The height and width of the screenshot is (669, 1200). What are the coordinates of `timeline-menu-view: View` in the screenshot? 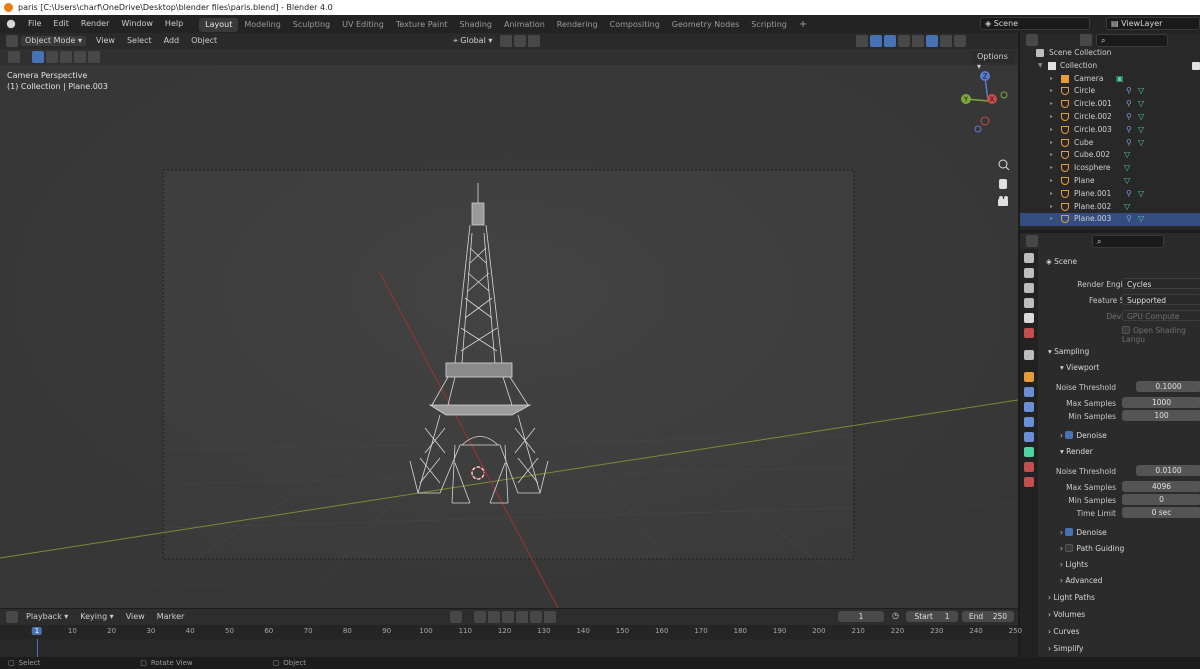 It's located at (135, 617).